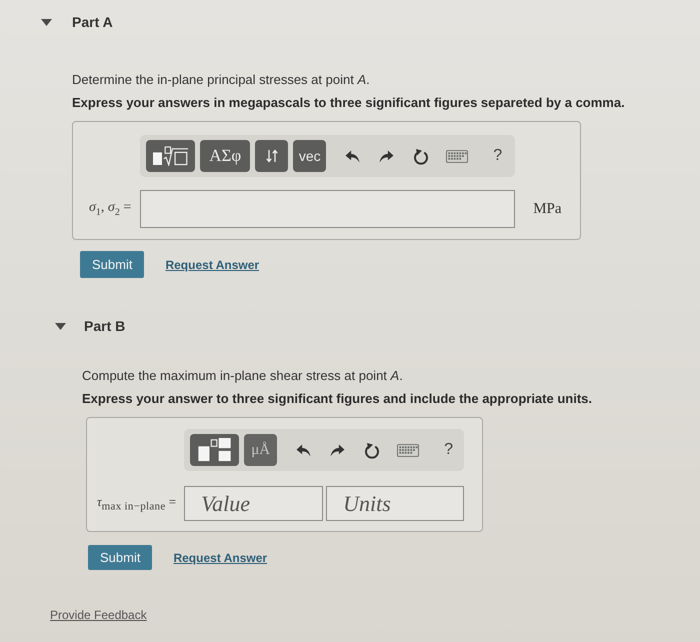  What do you see at coordinates (242, 376) in the screenshot?
I see `question-text: Compute the maximum in-plane shear stress at point A.` at bounding box center [242, 376].